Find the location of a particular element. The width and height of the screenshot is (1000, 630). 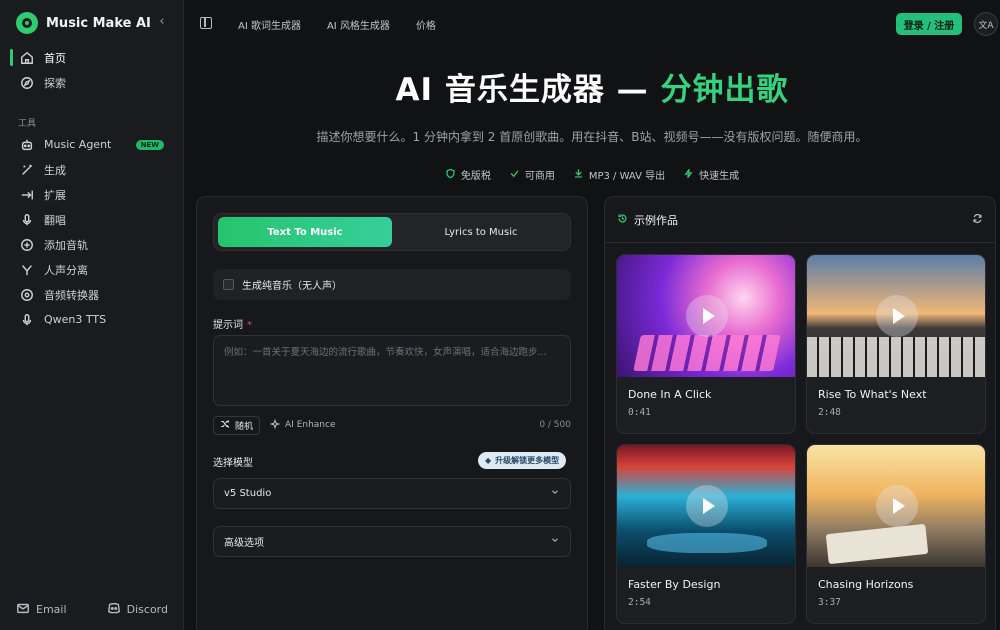

sidebar-item-explore: 探索 is located at coordinates (92, 82).